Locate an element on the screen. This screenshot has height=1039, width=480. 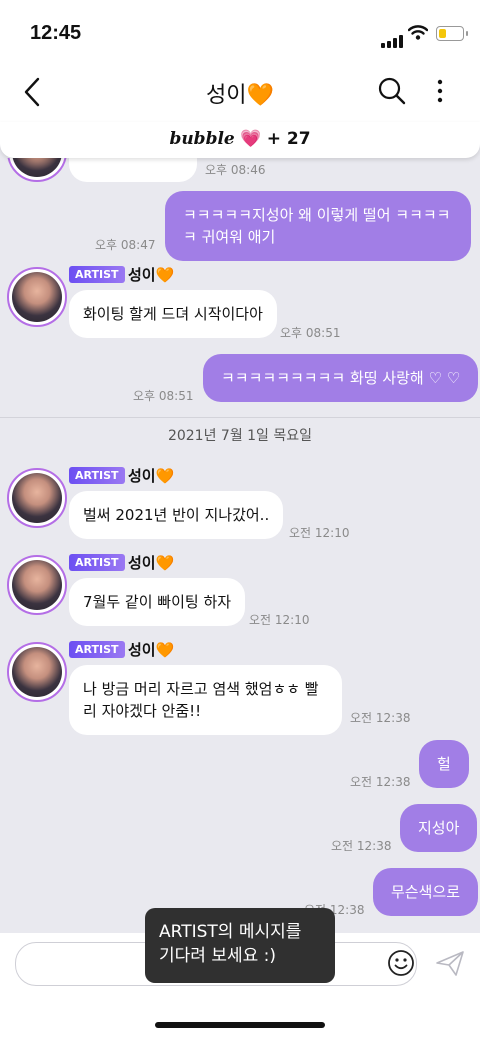
cellular-signal-icon is located at coordinates (393, 38).